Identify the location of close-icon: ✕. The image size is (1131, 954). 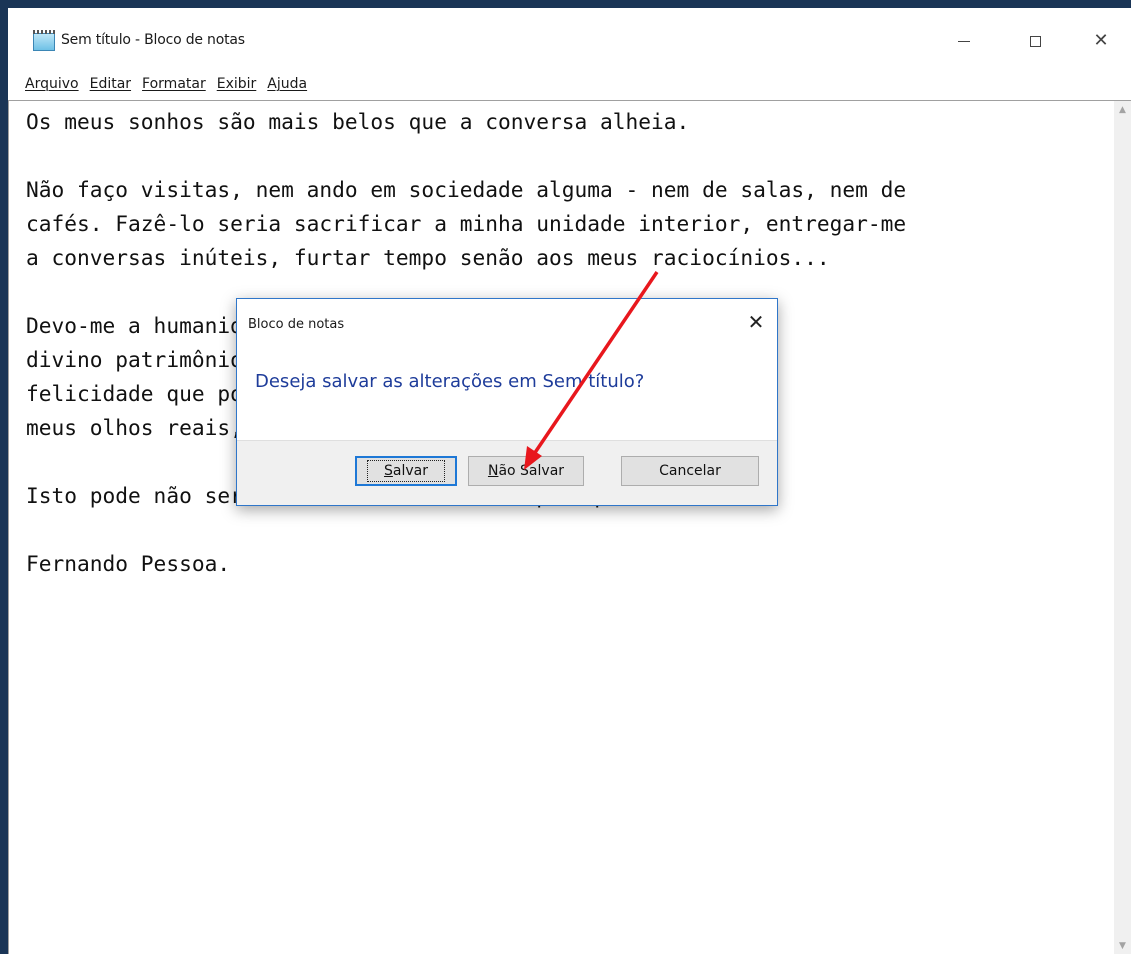
(1101, 40).